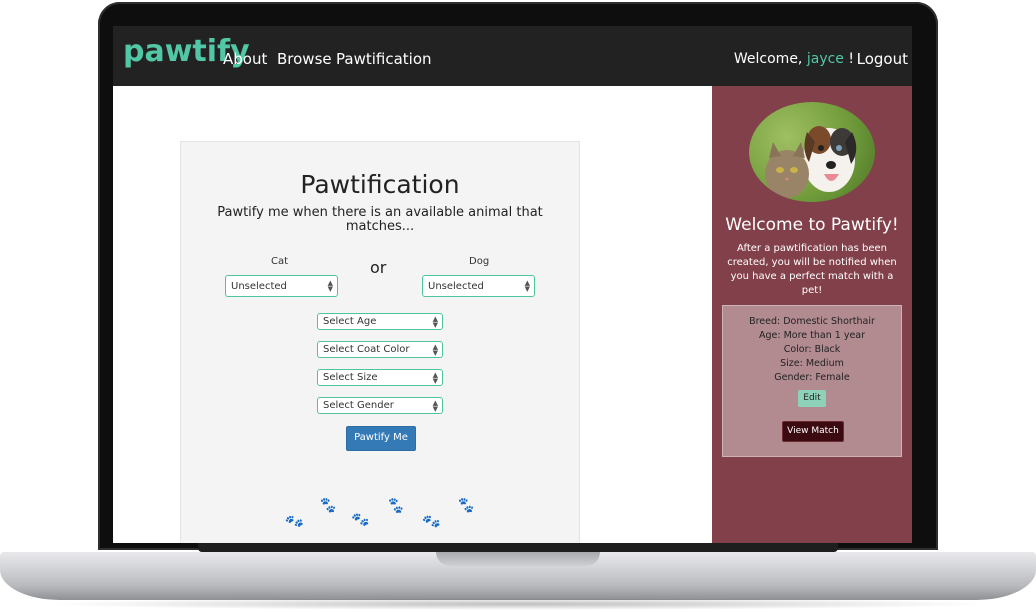 This screenshot has height=612, width=1036. I want to click on dog-breed-select: Unselected ▲ ▼, so click(478, 286).